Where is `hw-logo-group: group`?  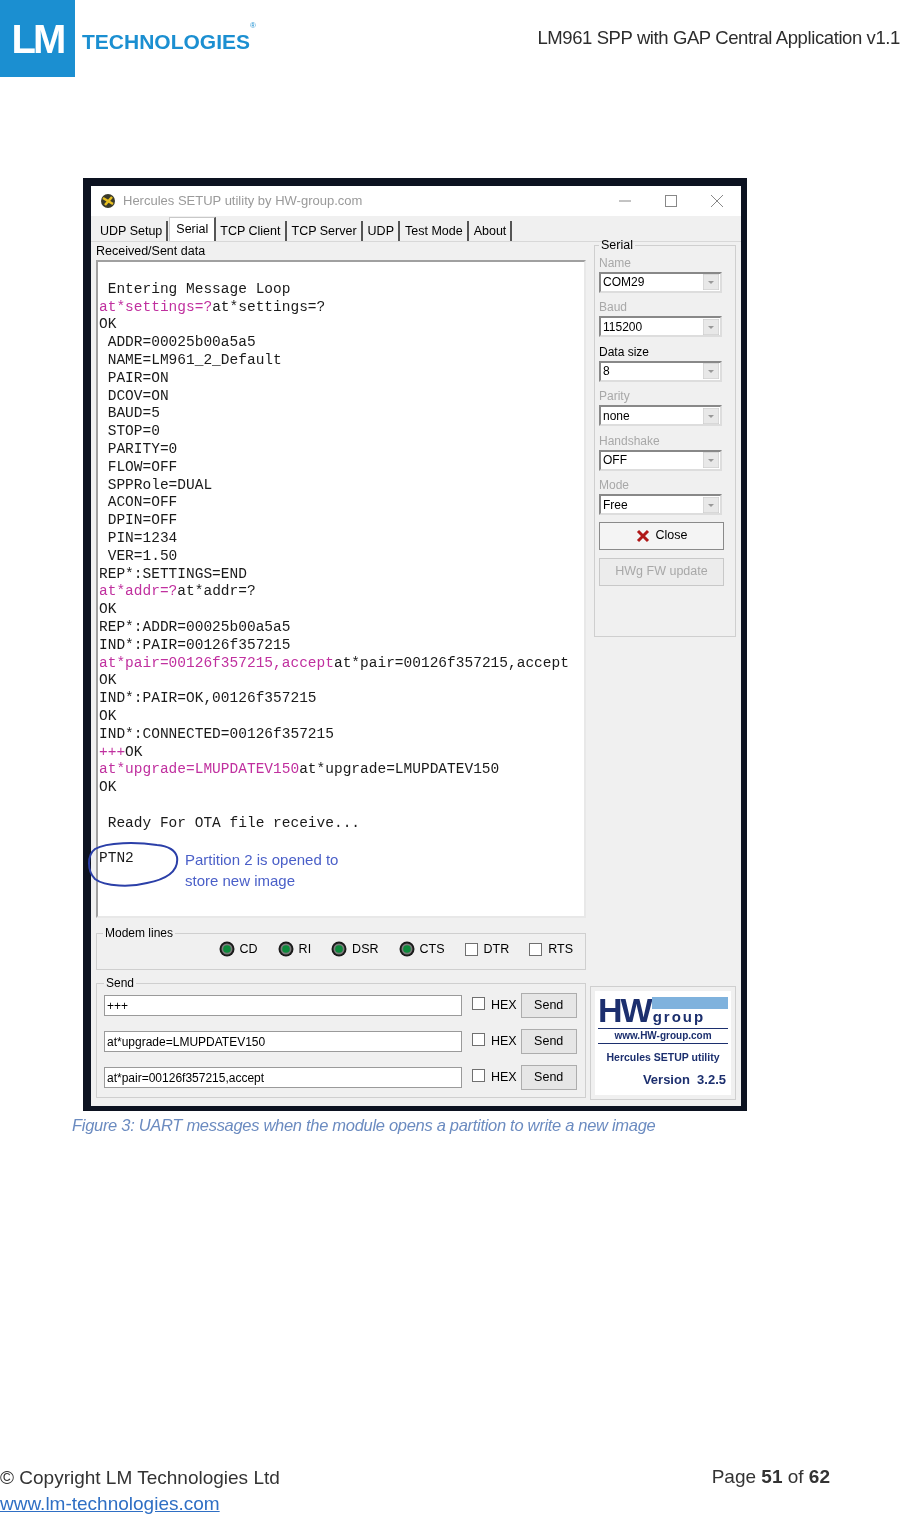 hw-logo-group: group is located at coordinates (690, 1017).